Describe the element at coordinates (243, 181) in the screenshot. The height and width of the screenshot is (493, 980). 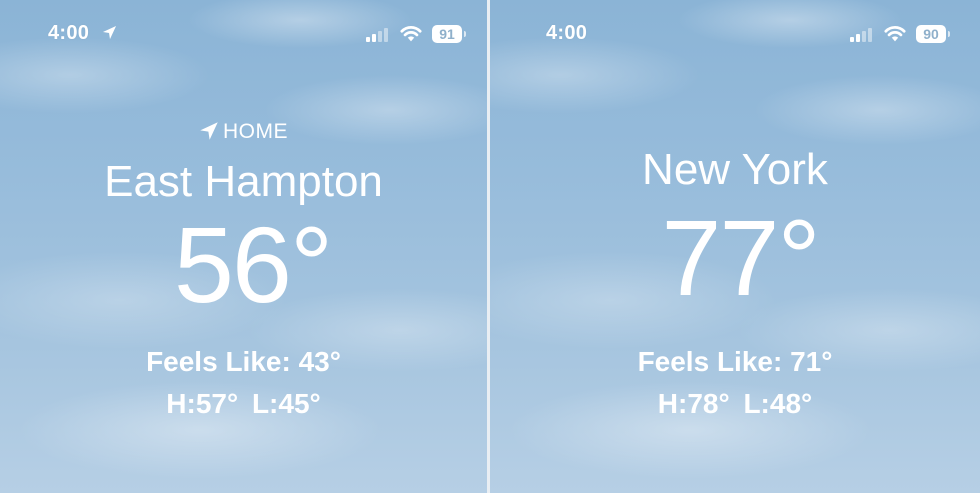
I see `city-name: East Hampton` at that location.